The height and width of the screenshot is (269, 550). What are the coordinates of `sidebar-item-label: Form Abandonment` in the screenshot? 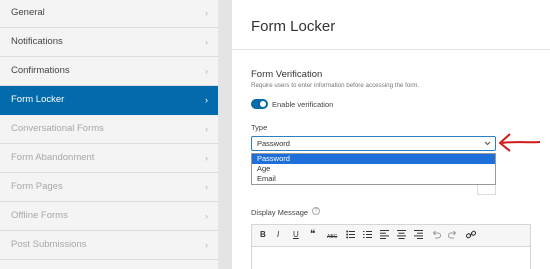 It's located at (53, 157).